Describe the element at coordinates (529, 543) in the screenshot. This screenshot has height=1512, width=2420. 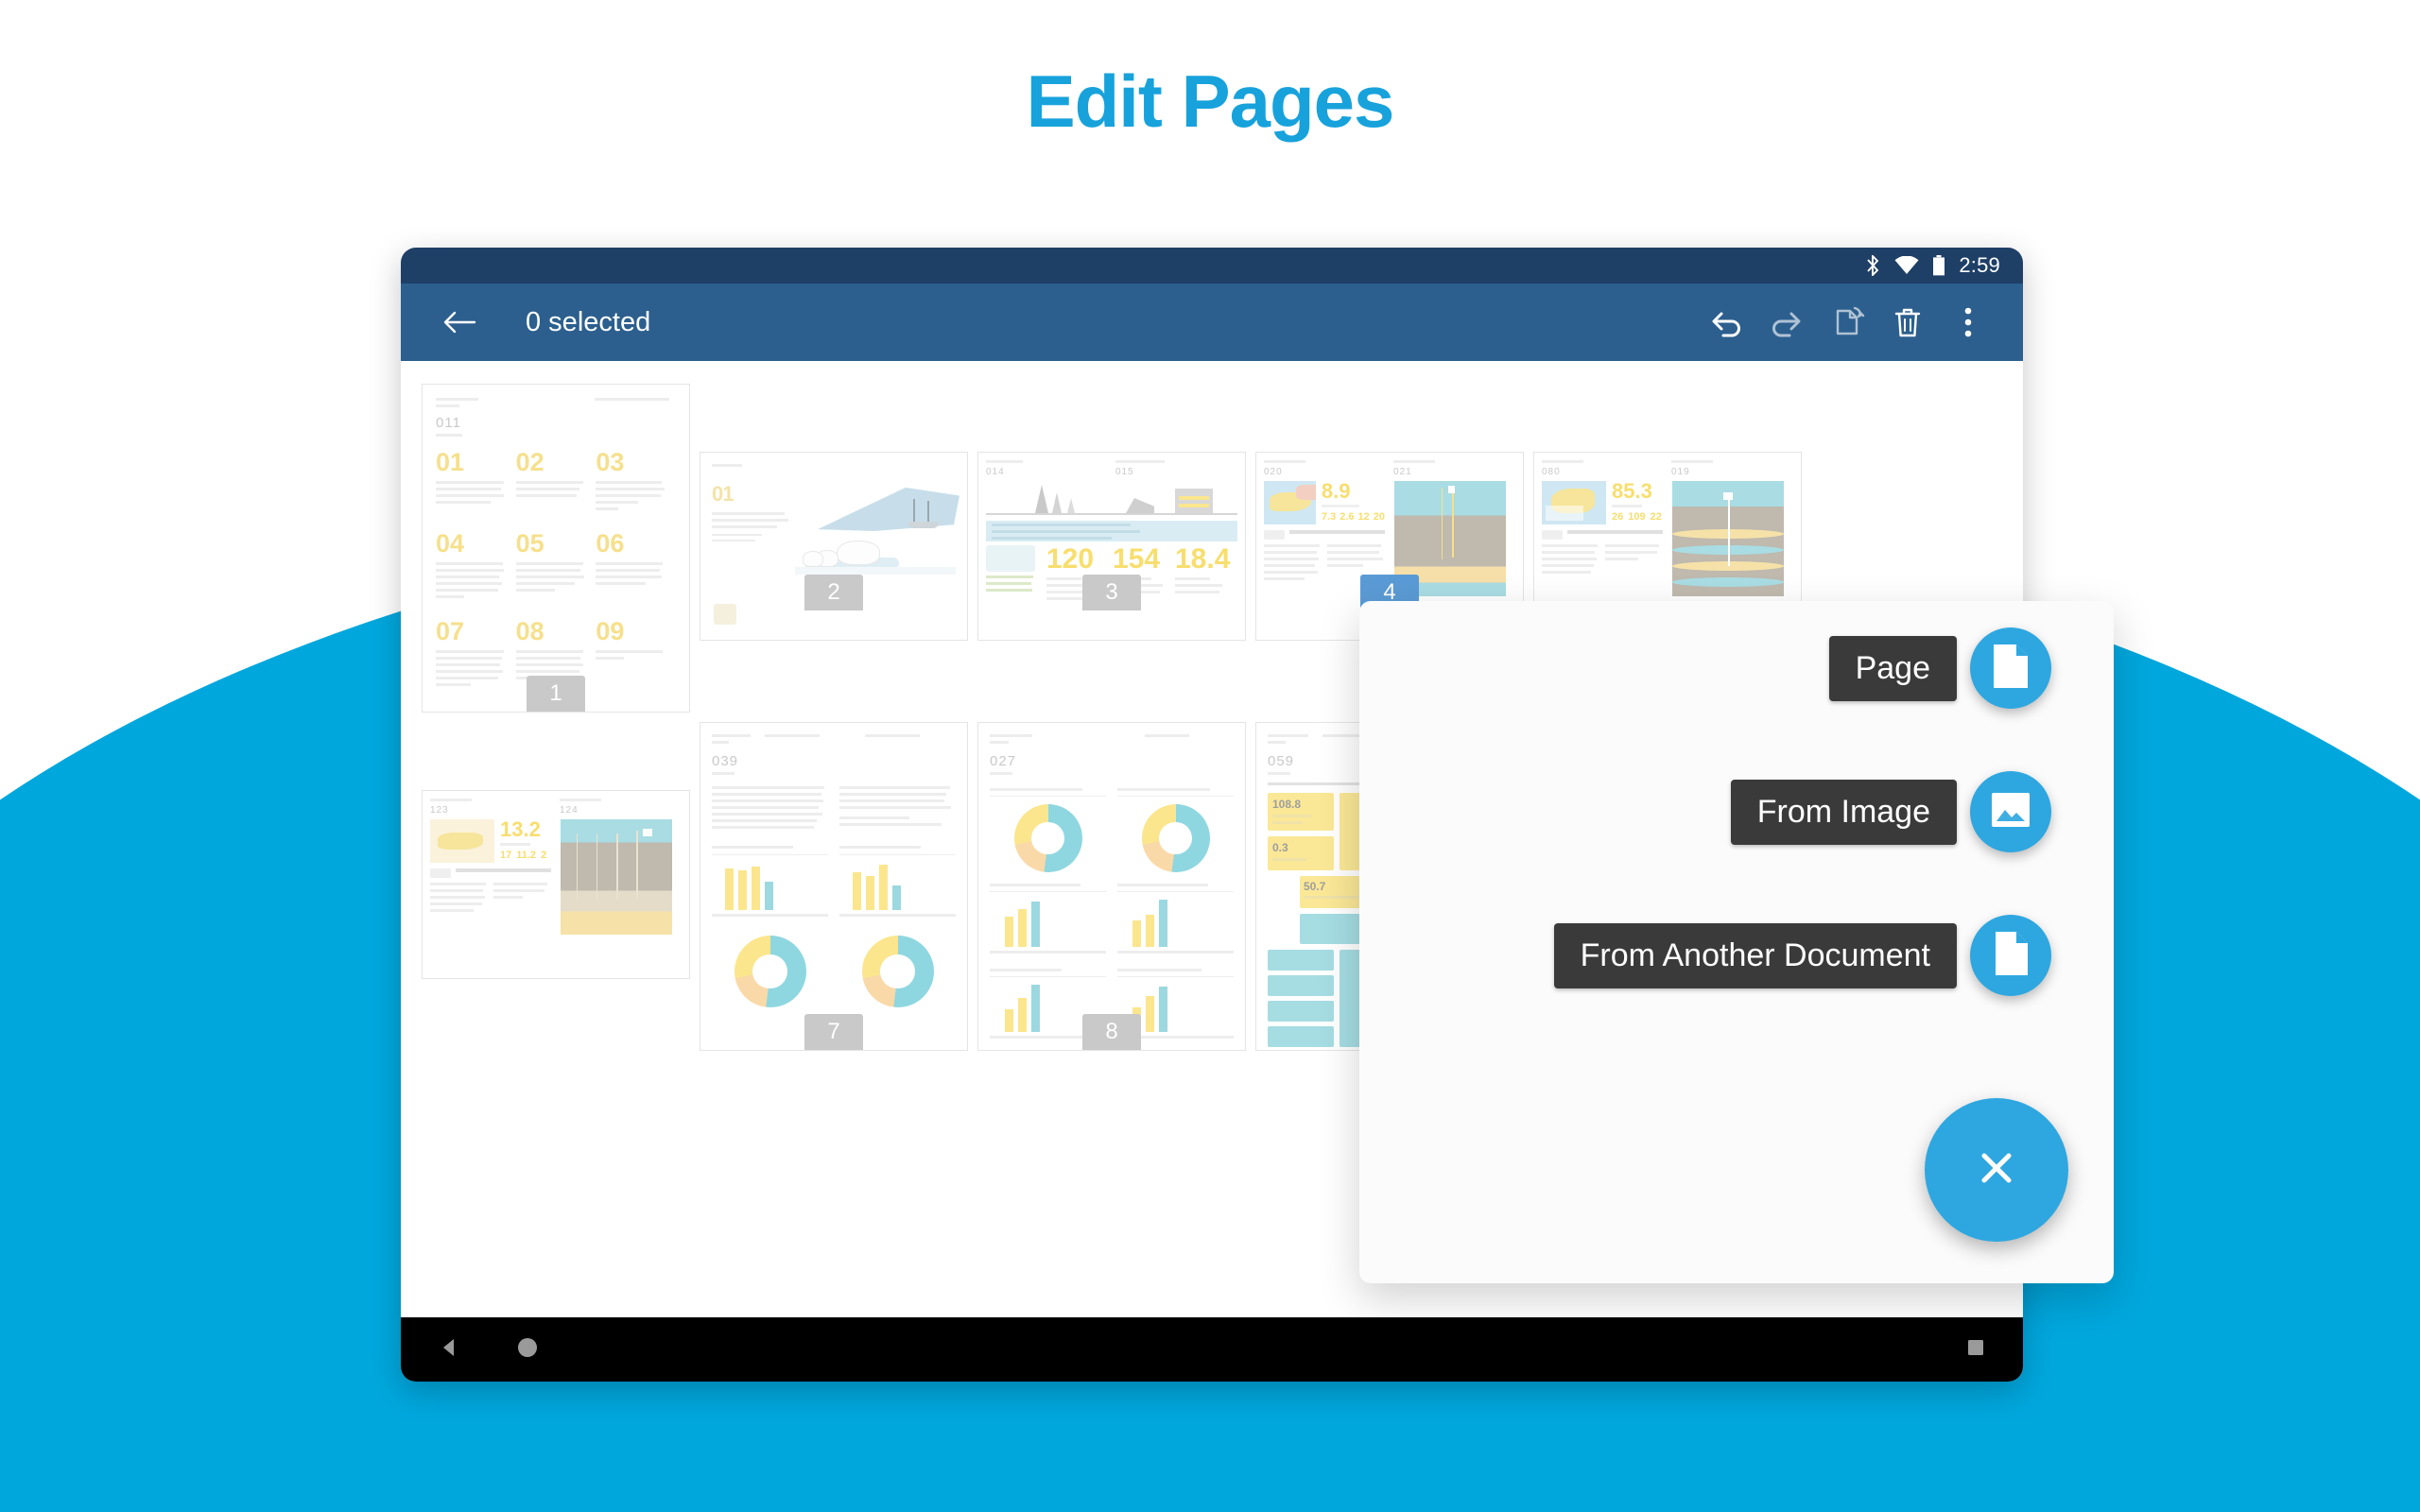
I see `page1-item: 05` at that location.